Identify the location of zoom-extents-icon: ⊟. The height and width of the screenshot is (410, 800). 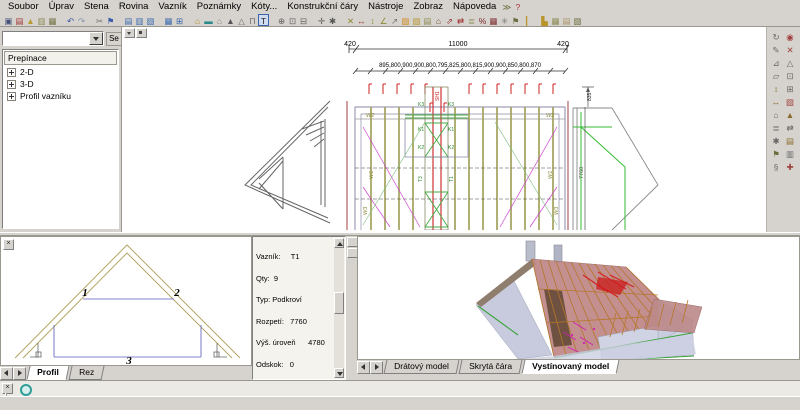
(303, 20).